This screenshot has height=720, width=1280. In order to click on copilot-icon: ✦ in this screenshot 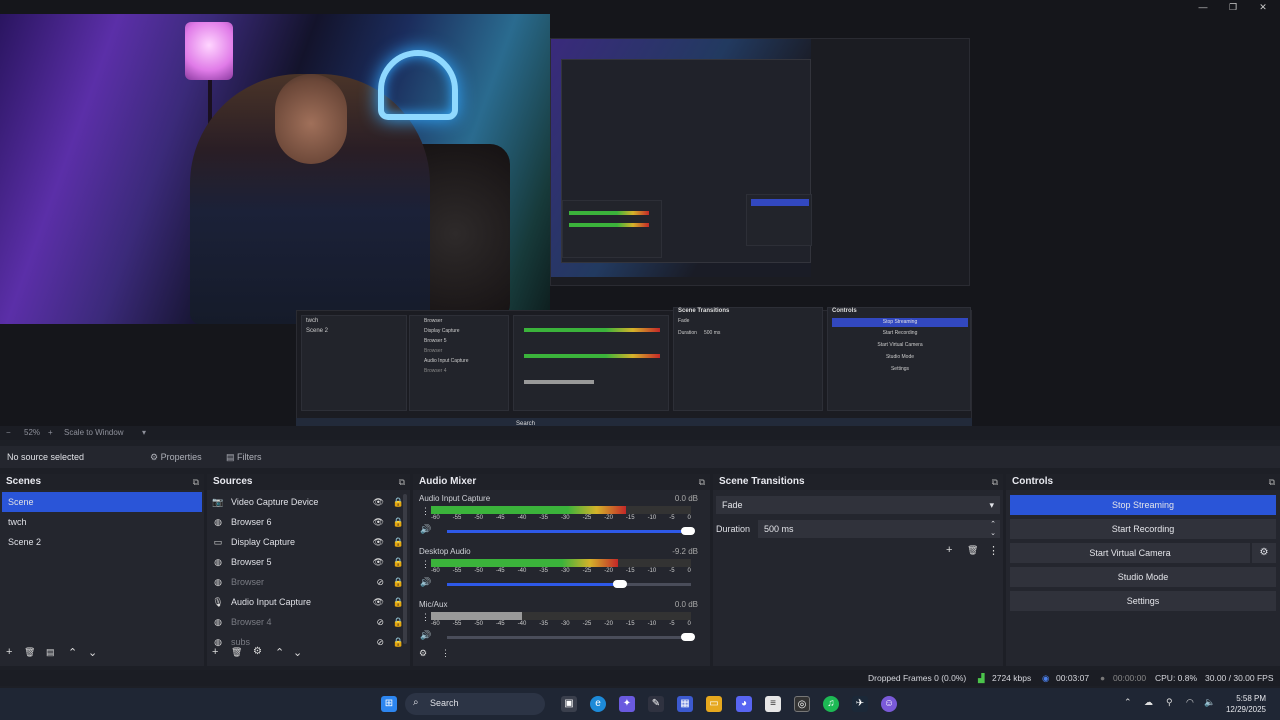, I will do `click(627, 704)`.